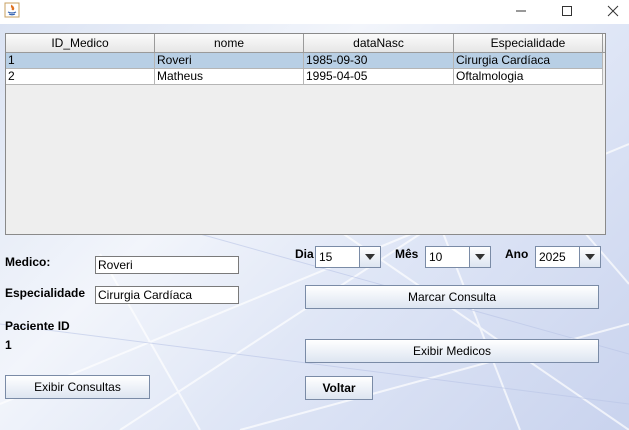 This screenshot has width=629, height=430. I want to click on voltar-button: Voltar, so click(339, 388).